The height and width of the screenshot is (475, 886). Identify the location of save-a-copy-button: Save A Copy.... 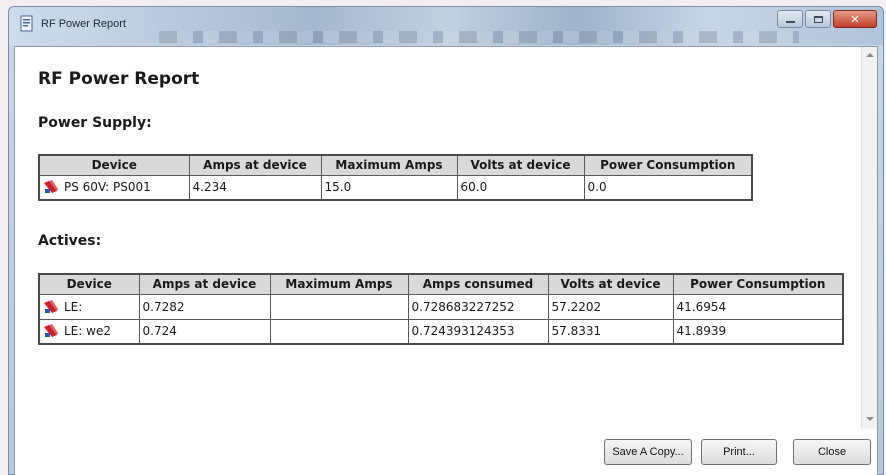
(648, 452).